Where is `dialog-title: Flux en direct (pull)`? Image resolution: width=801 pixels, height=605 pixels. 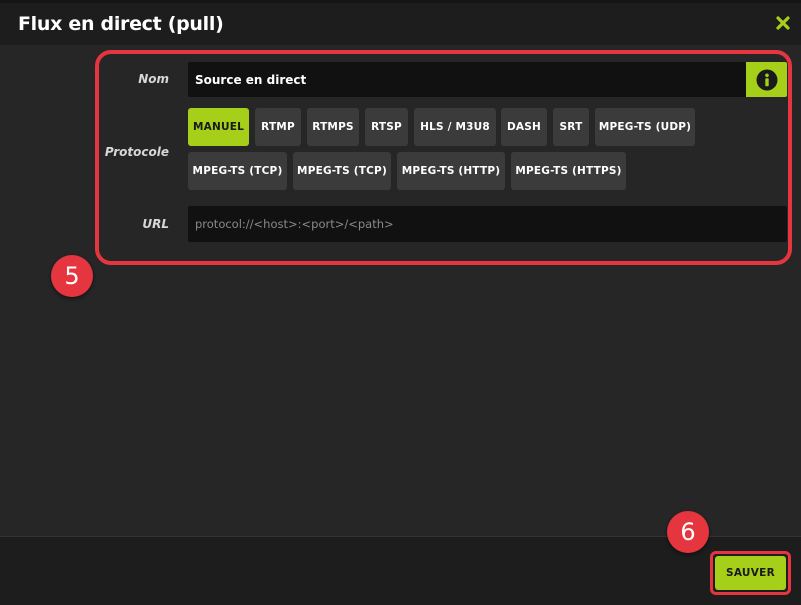
dialog-title: Flux en direct (pull) is located at coordinates (121, 24).